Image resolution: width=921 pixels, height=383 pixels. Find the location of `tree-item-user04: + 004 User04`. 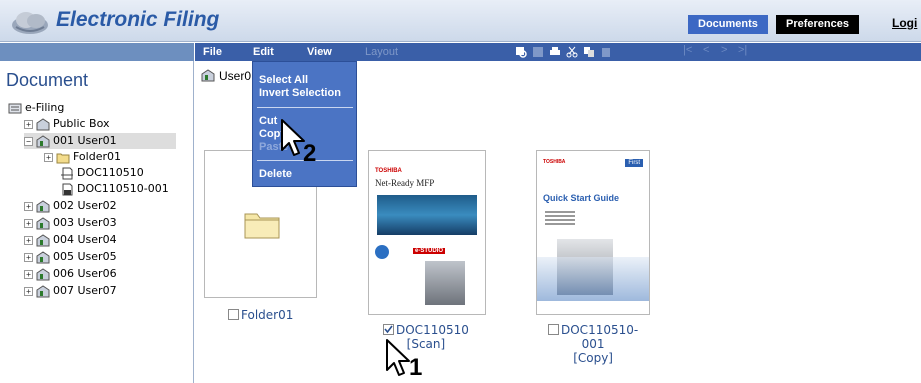

tree-item-user04: + 004 User04 is located at coordinates (70, 240).